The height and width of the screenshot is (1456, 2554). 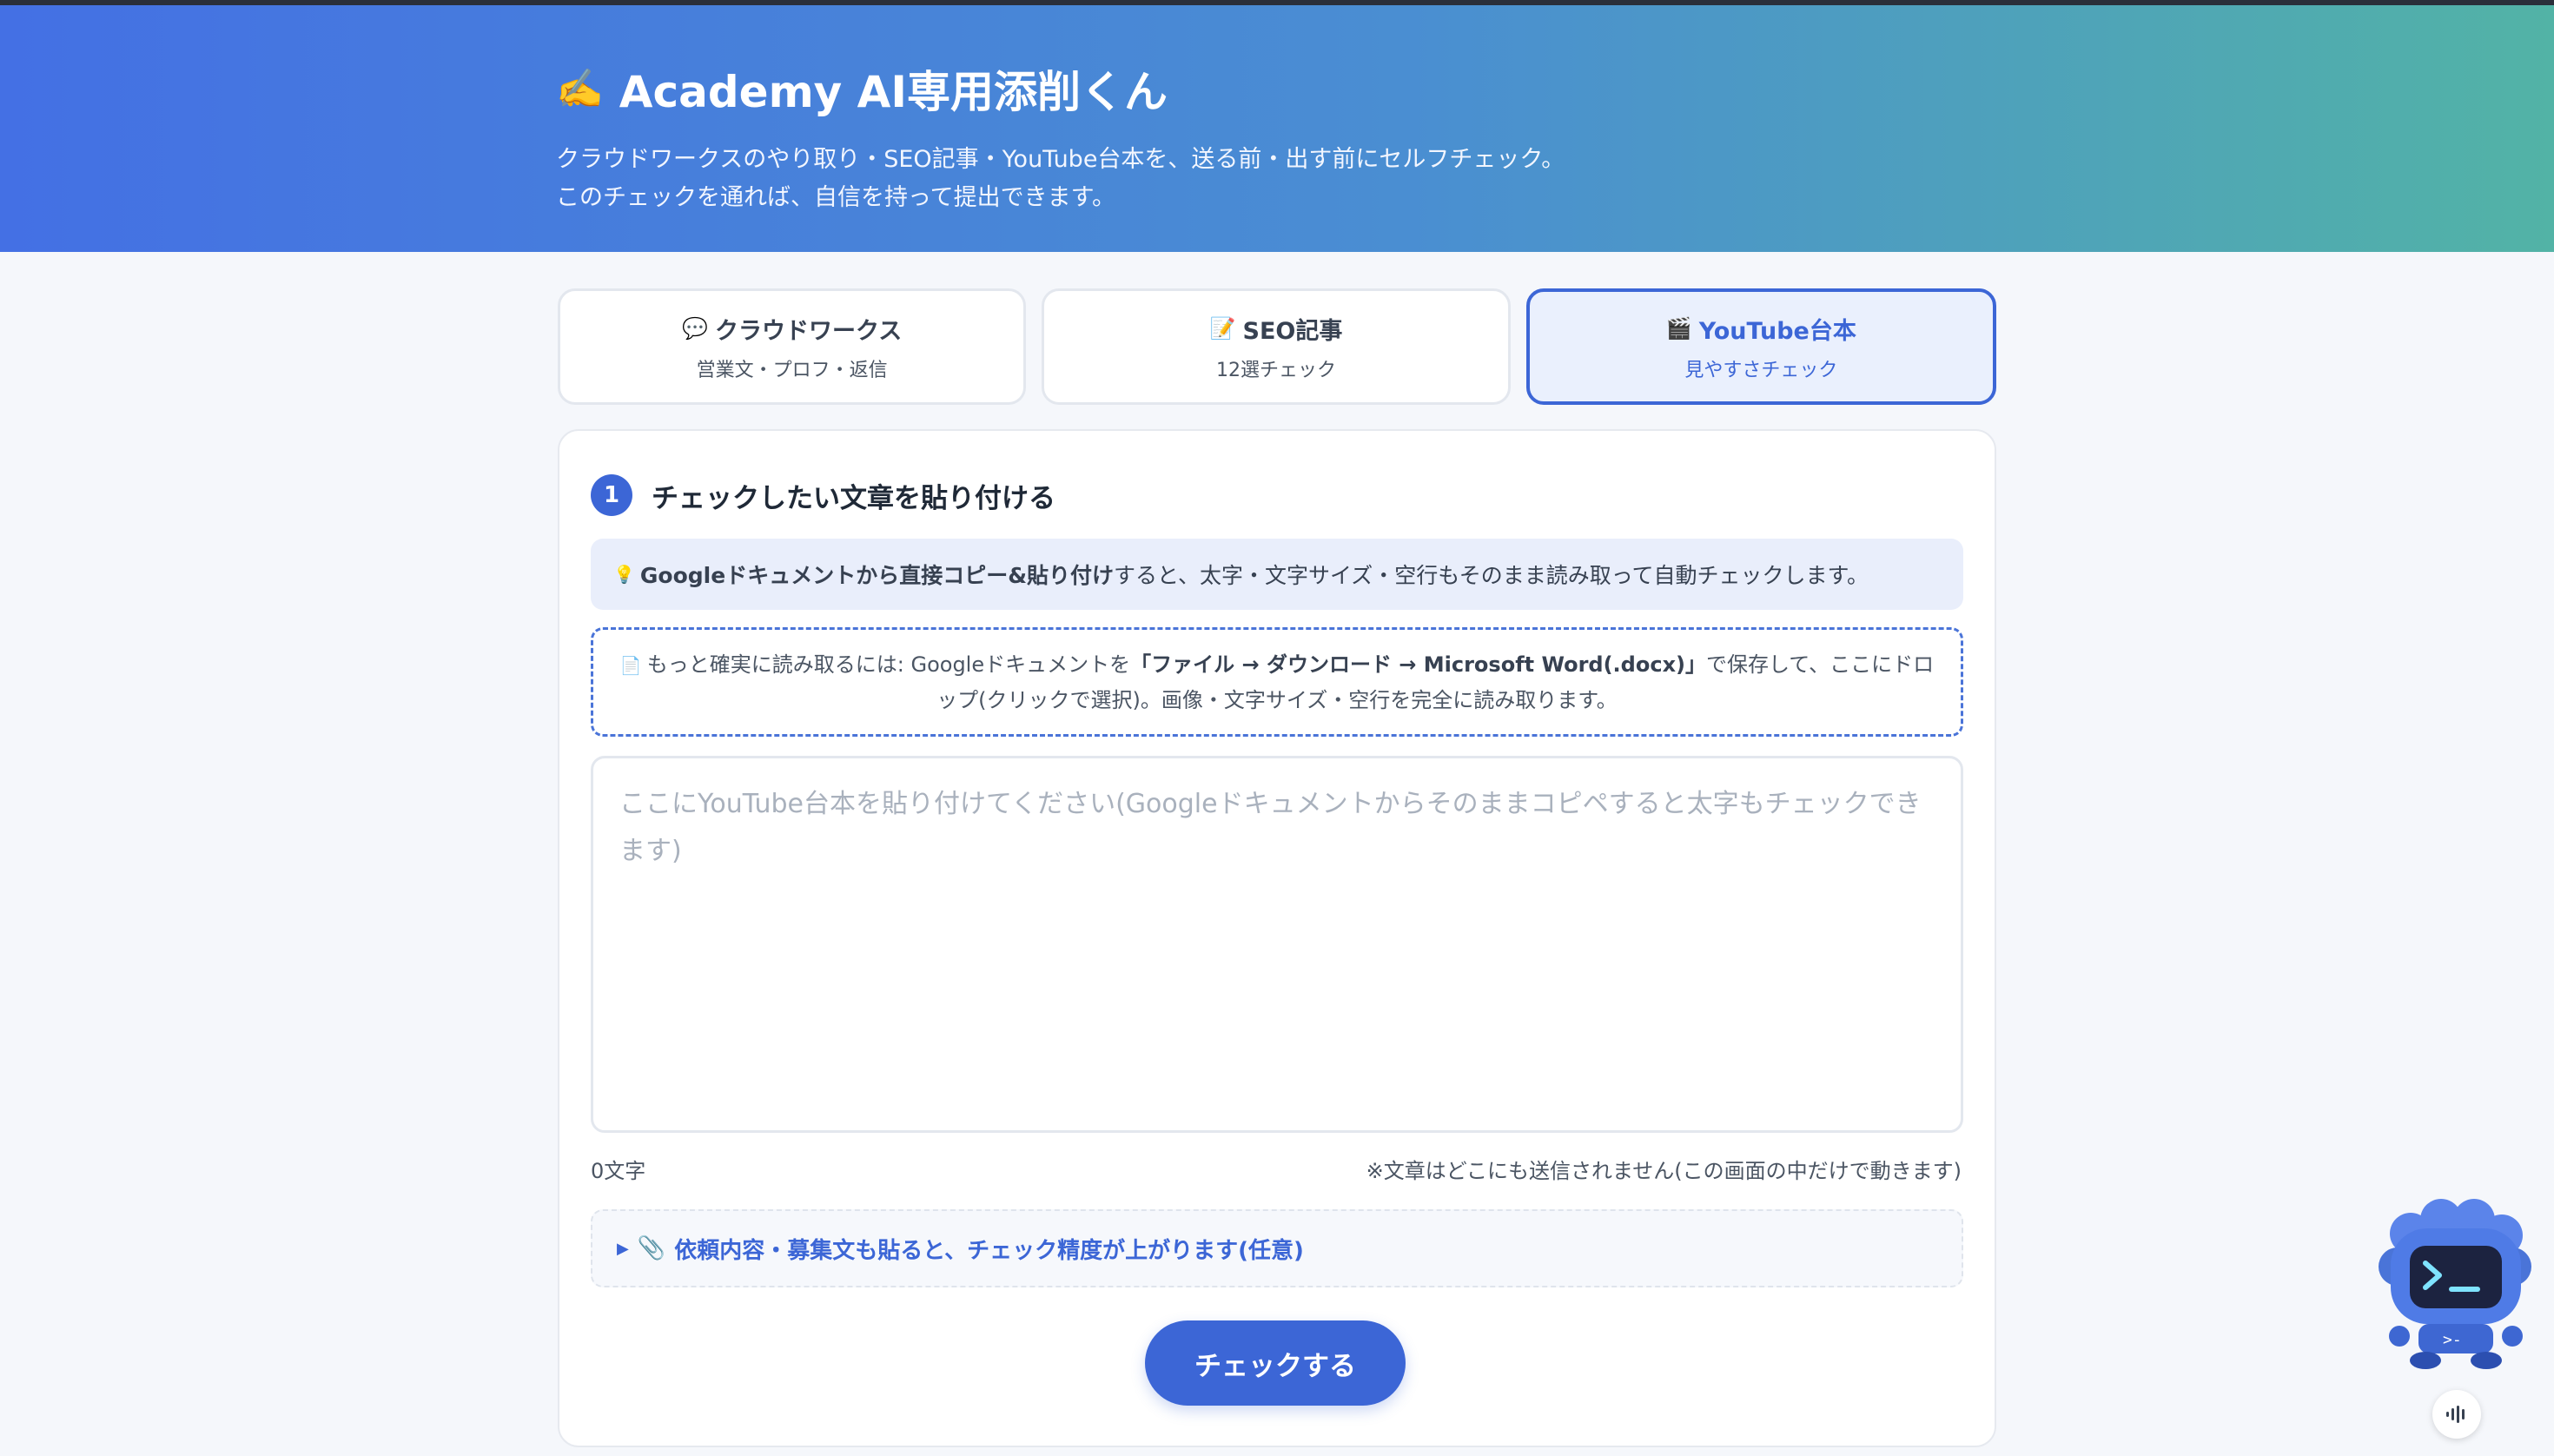 What do you see at coordinates (695, 328) in the screenshot?
I see `speech-bubble-icon: 💬` at bounding box center [695, 328].